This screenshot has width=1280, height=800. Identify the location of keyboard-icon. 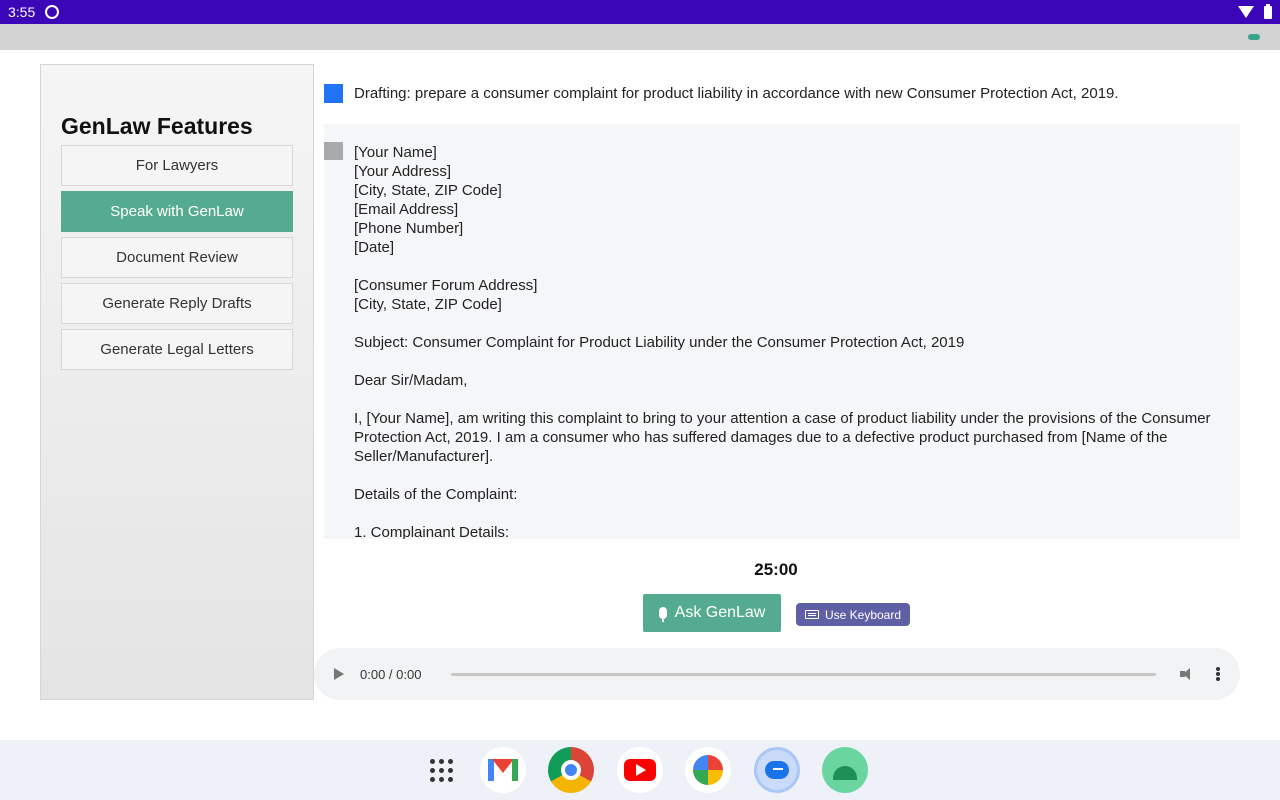
(811, 614).